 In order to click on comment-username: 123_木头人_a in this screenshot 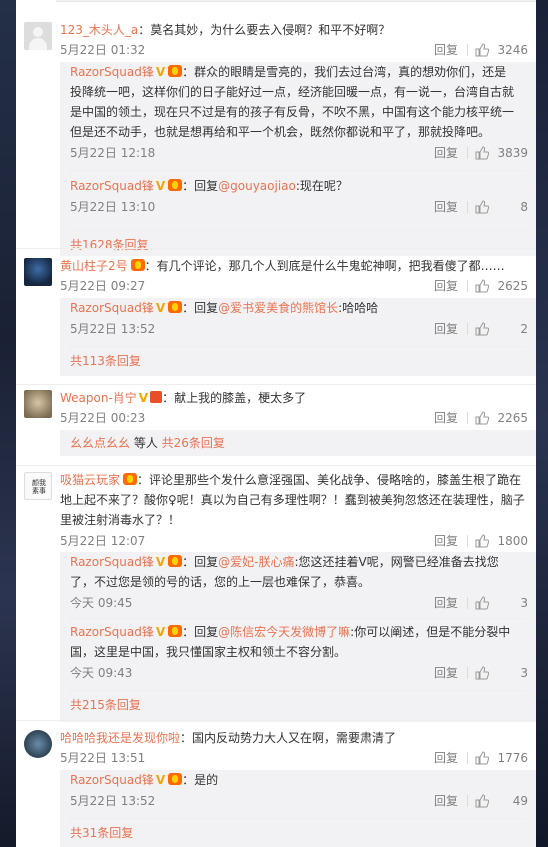, I will do `click(99, 30)`.